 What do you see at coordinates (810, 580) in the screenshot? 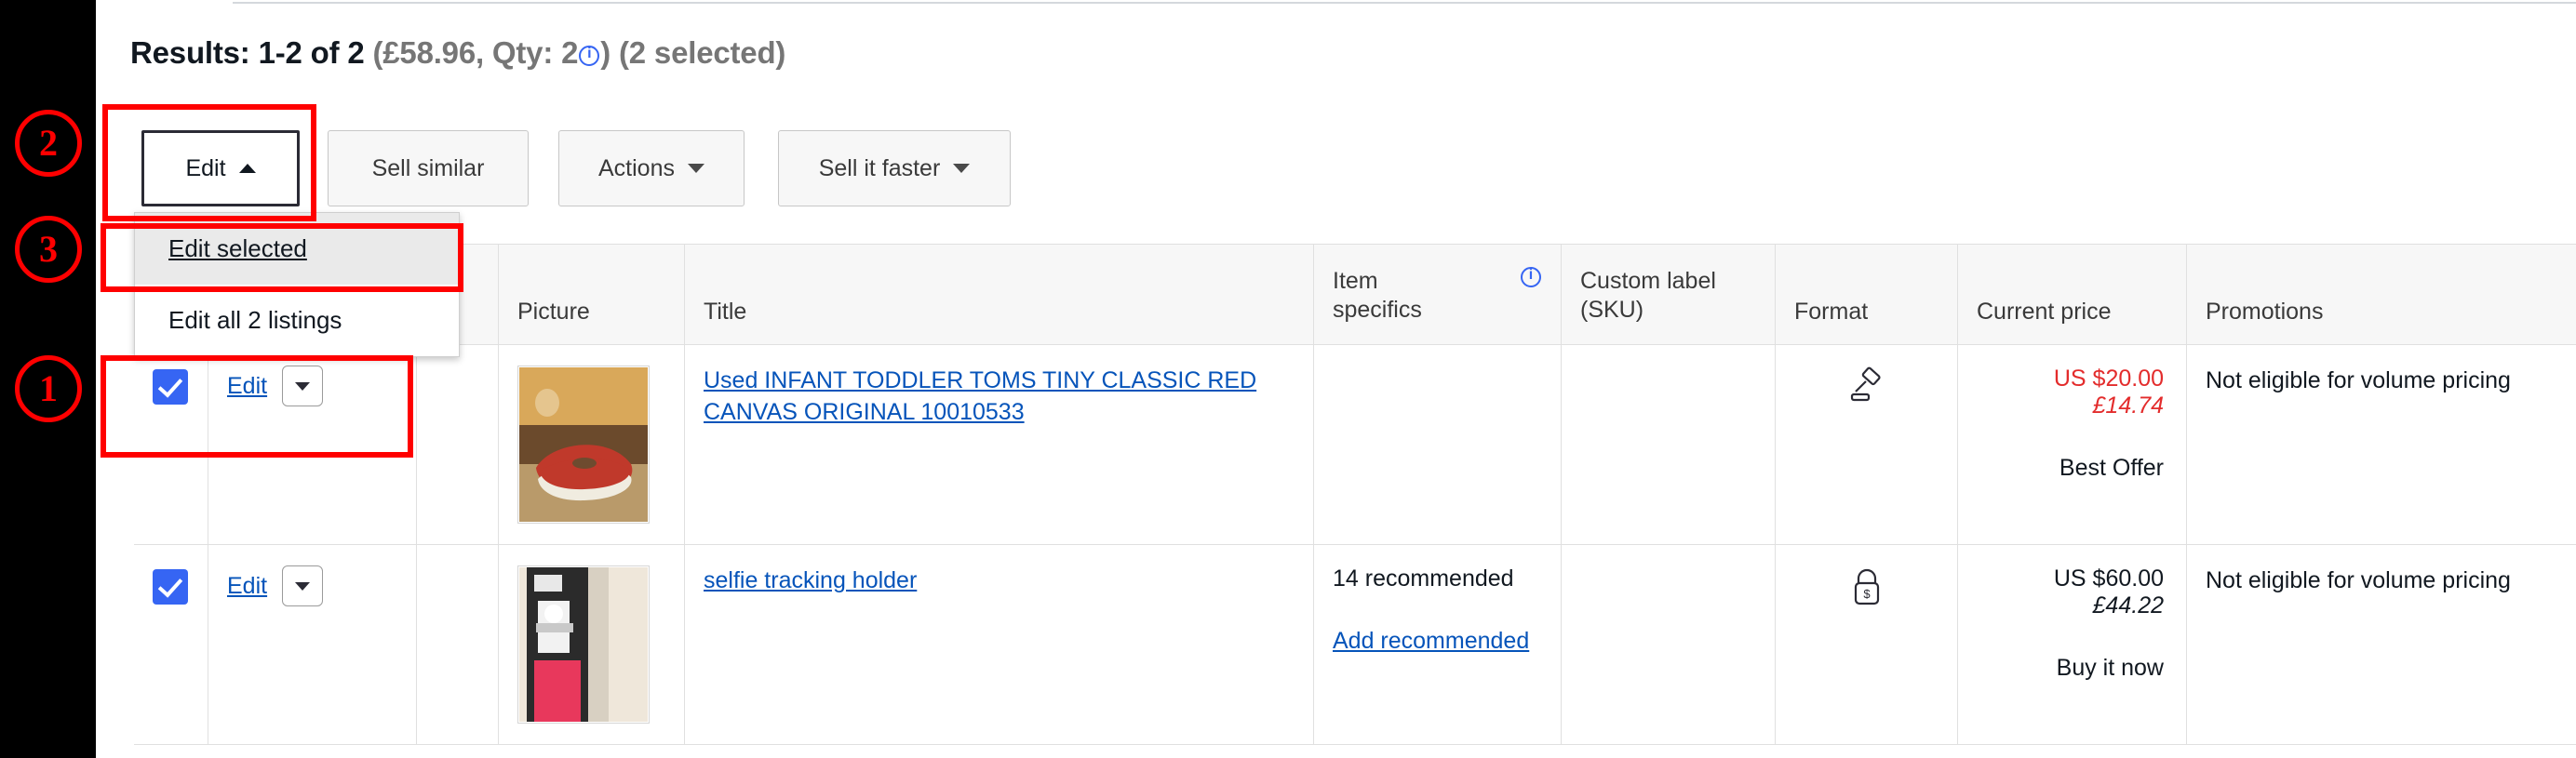
I see `listing-title-link: selfie tracking holder` at bounding box center [810, 580].